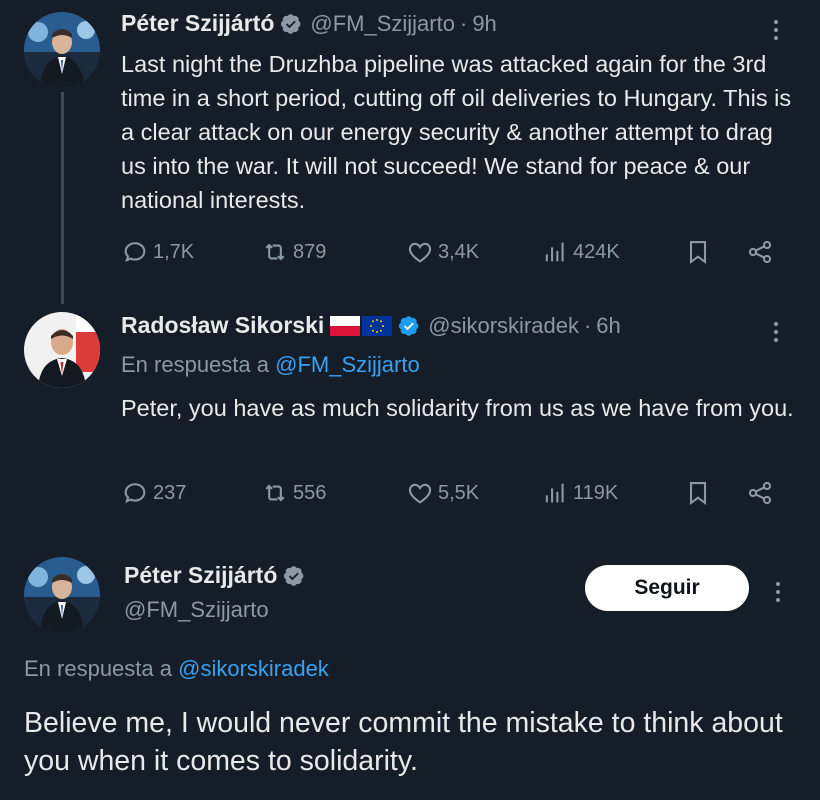 Image resolution: width=820 pixels, height=800 pixels. I want to click on tweet-header: Péter Szijjártó @FM_Szijjarto · 9h, so click(309, 23).